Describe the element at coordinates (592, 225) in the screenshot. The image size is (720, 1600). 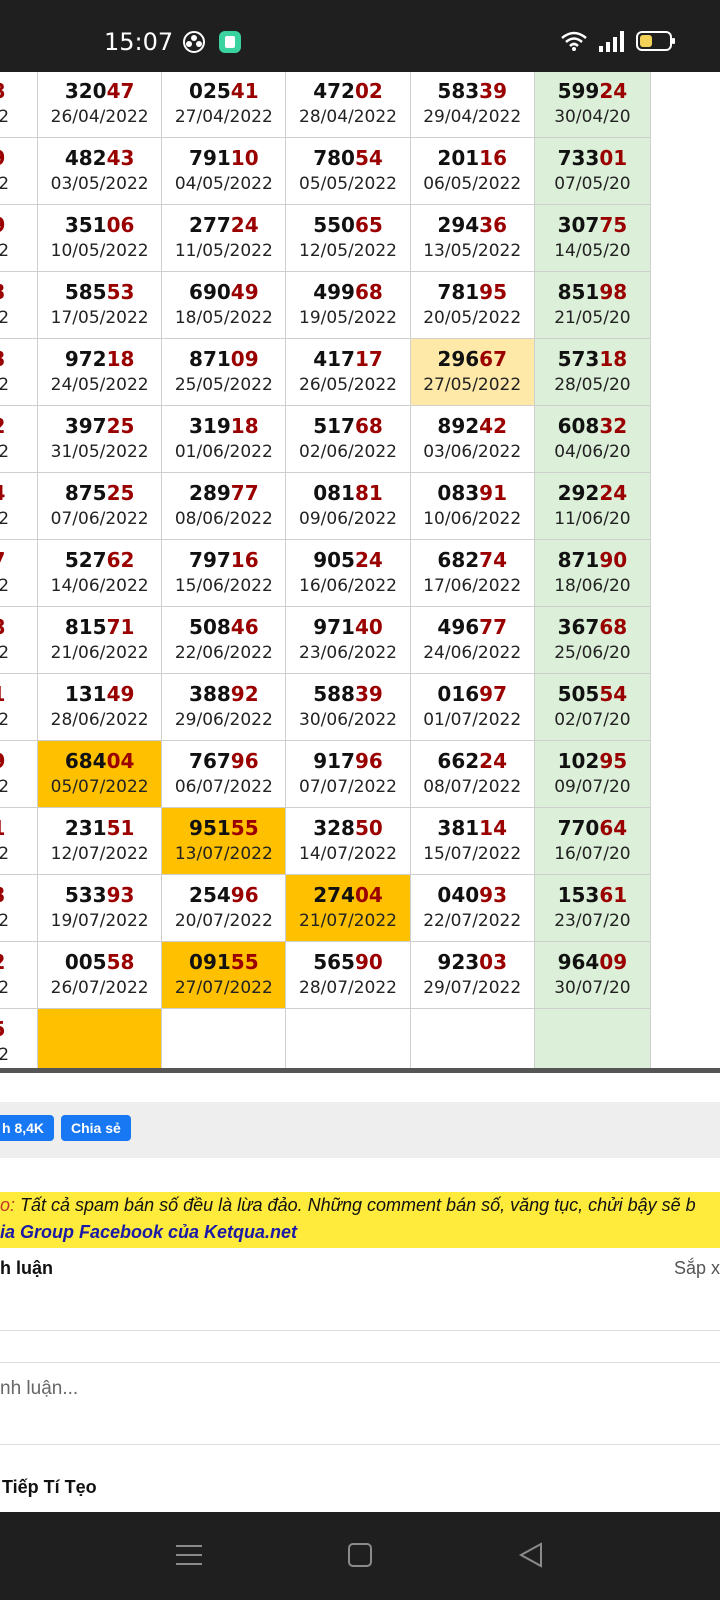
I see `result-number: 30775` at that location.